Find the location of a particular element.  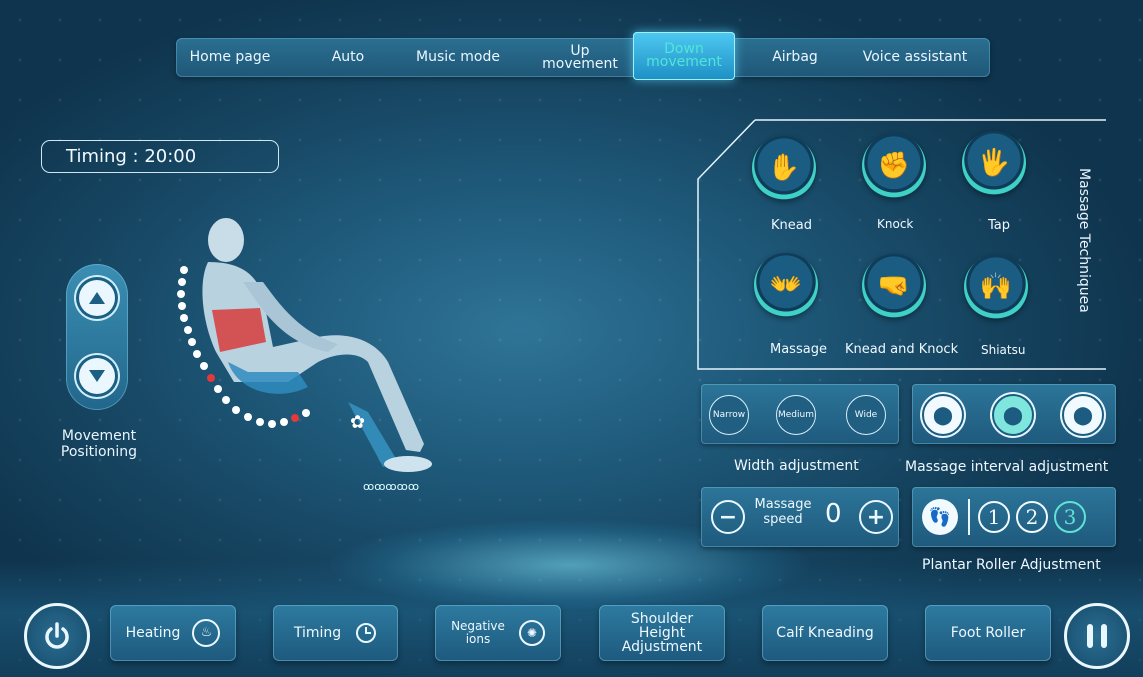

interval-middle-button: ⬤ is located at coordinates (1013, 415).